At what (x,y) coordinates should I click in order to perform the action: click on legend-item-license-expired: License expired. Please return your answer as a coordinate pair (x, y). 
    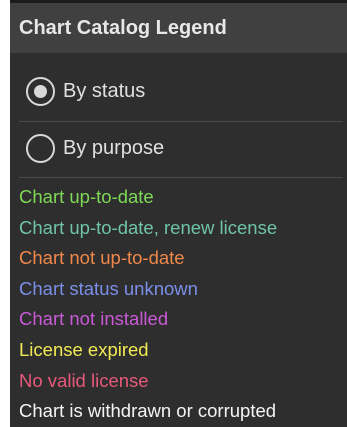
    Looking at the image, I should click on (84, 349).